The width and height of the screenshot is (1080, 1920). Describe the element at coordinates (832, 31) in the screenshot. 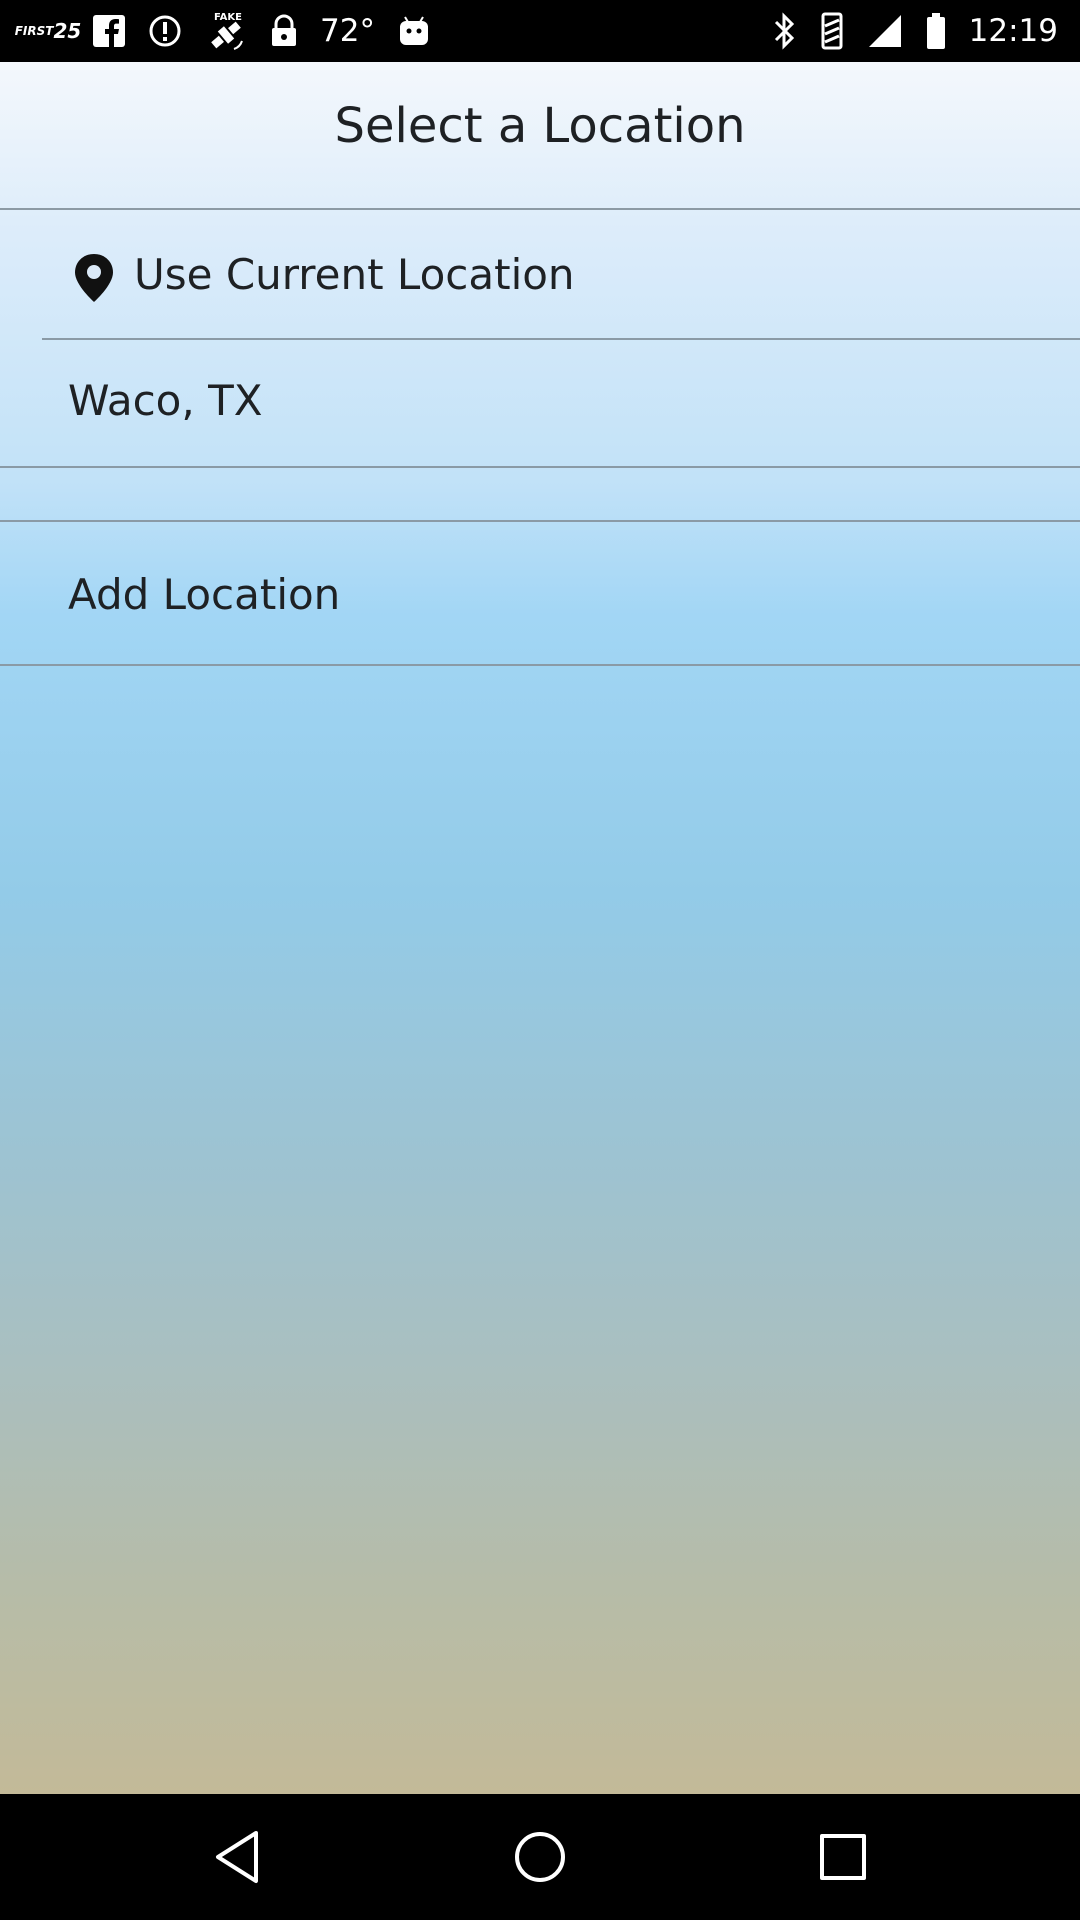

I see `vibrate-icon` at that location.